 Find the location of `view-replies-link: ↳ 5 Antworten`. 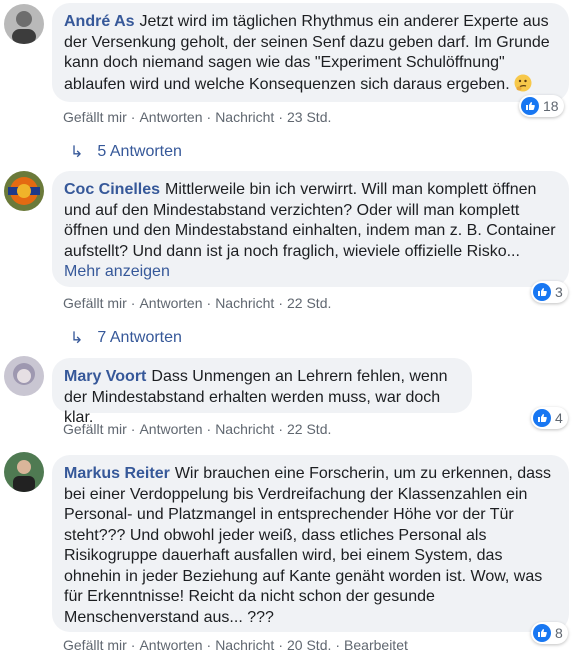

view-replies-link: ↳ 5 Antworten is located at coordinates (126, 152).